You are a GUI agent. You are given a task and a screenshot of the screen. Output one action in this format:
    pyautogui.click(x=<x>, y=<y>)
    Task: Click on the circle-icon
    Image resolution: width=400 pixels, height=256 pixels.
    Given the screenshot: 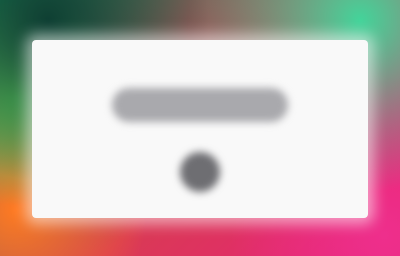 What is the action you would take?
    pyautogui.click(x=200, y=172)
    